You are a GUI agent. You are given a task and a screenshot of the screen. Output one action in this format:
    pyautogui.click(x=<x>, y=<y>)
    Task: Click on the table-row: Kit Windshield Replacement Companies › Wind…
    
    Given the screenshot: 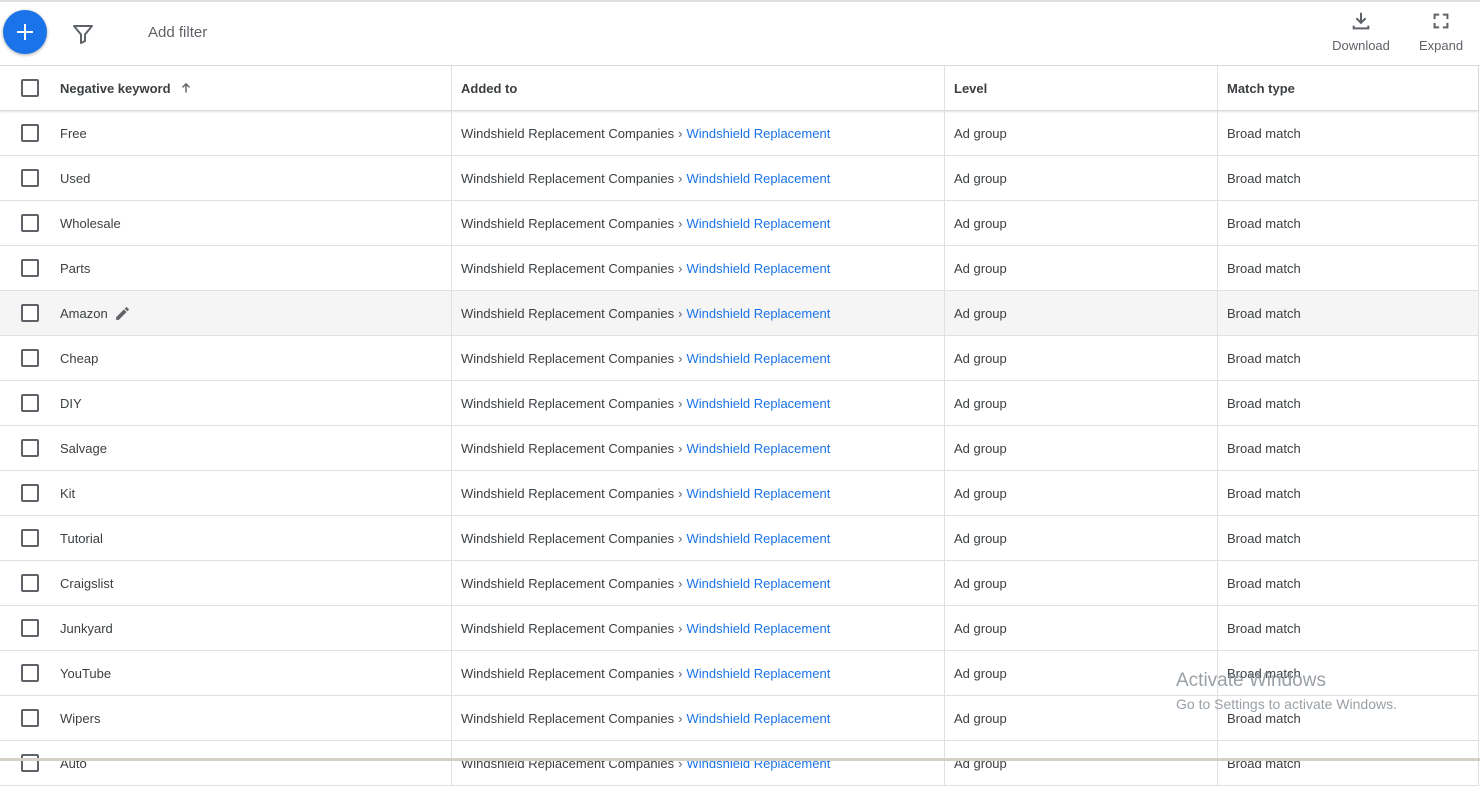 What is the action you would take?
    pyautogui.click(x=739, y=493)
    